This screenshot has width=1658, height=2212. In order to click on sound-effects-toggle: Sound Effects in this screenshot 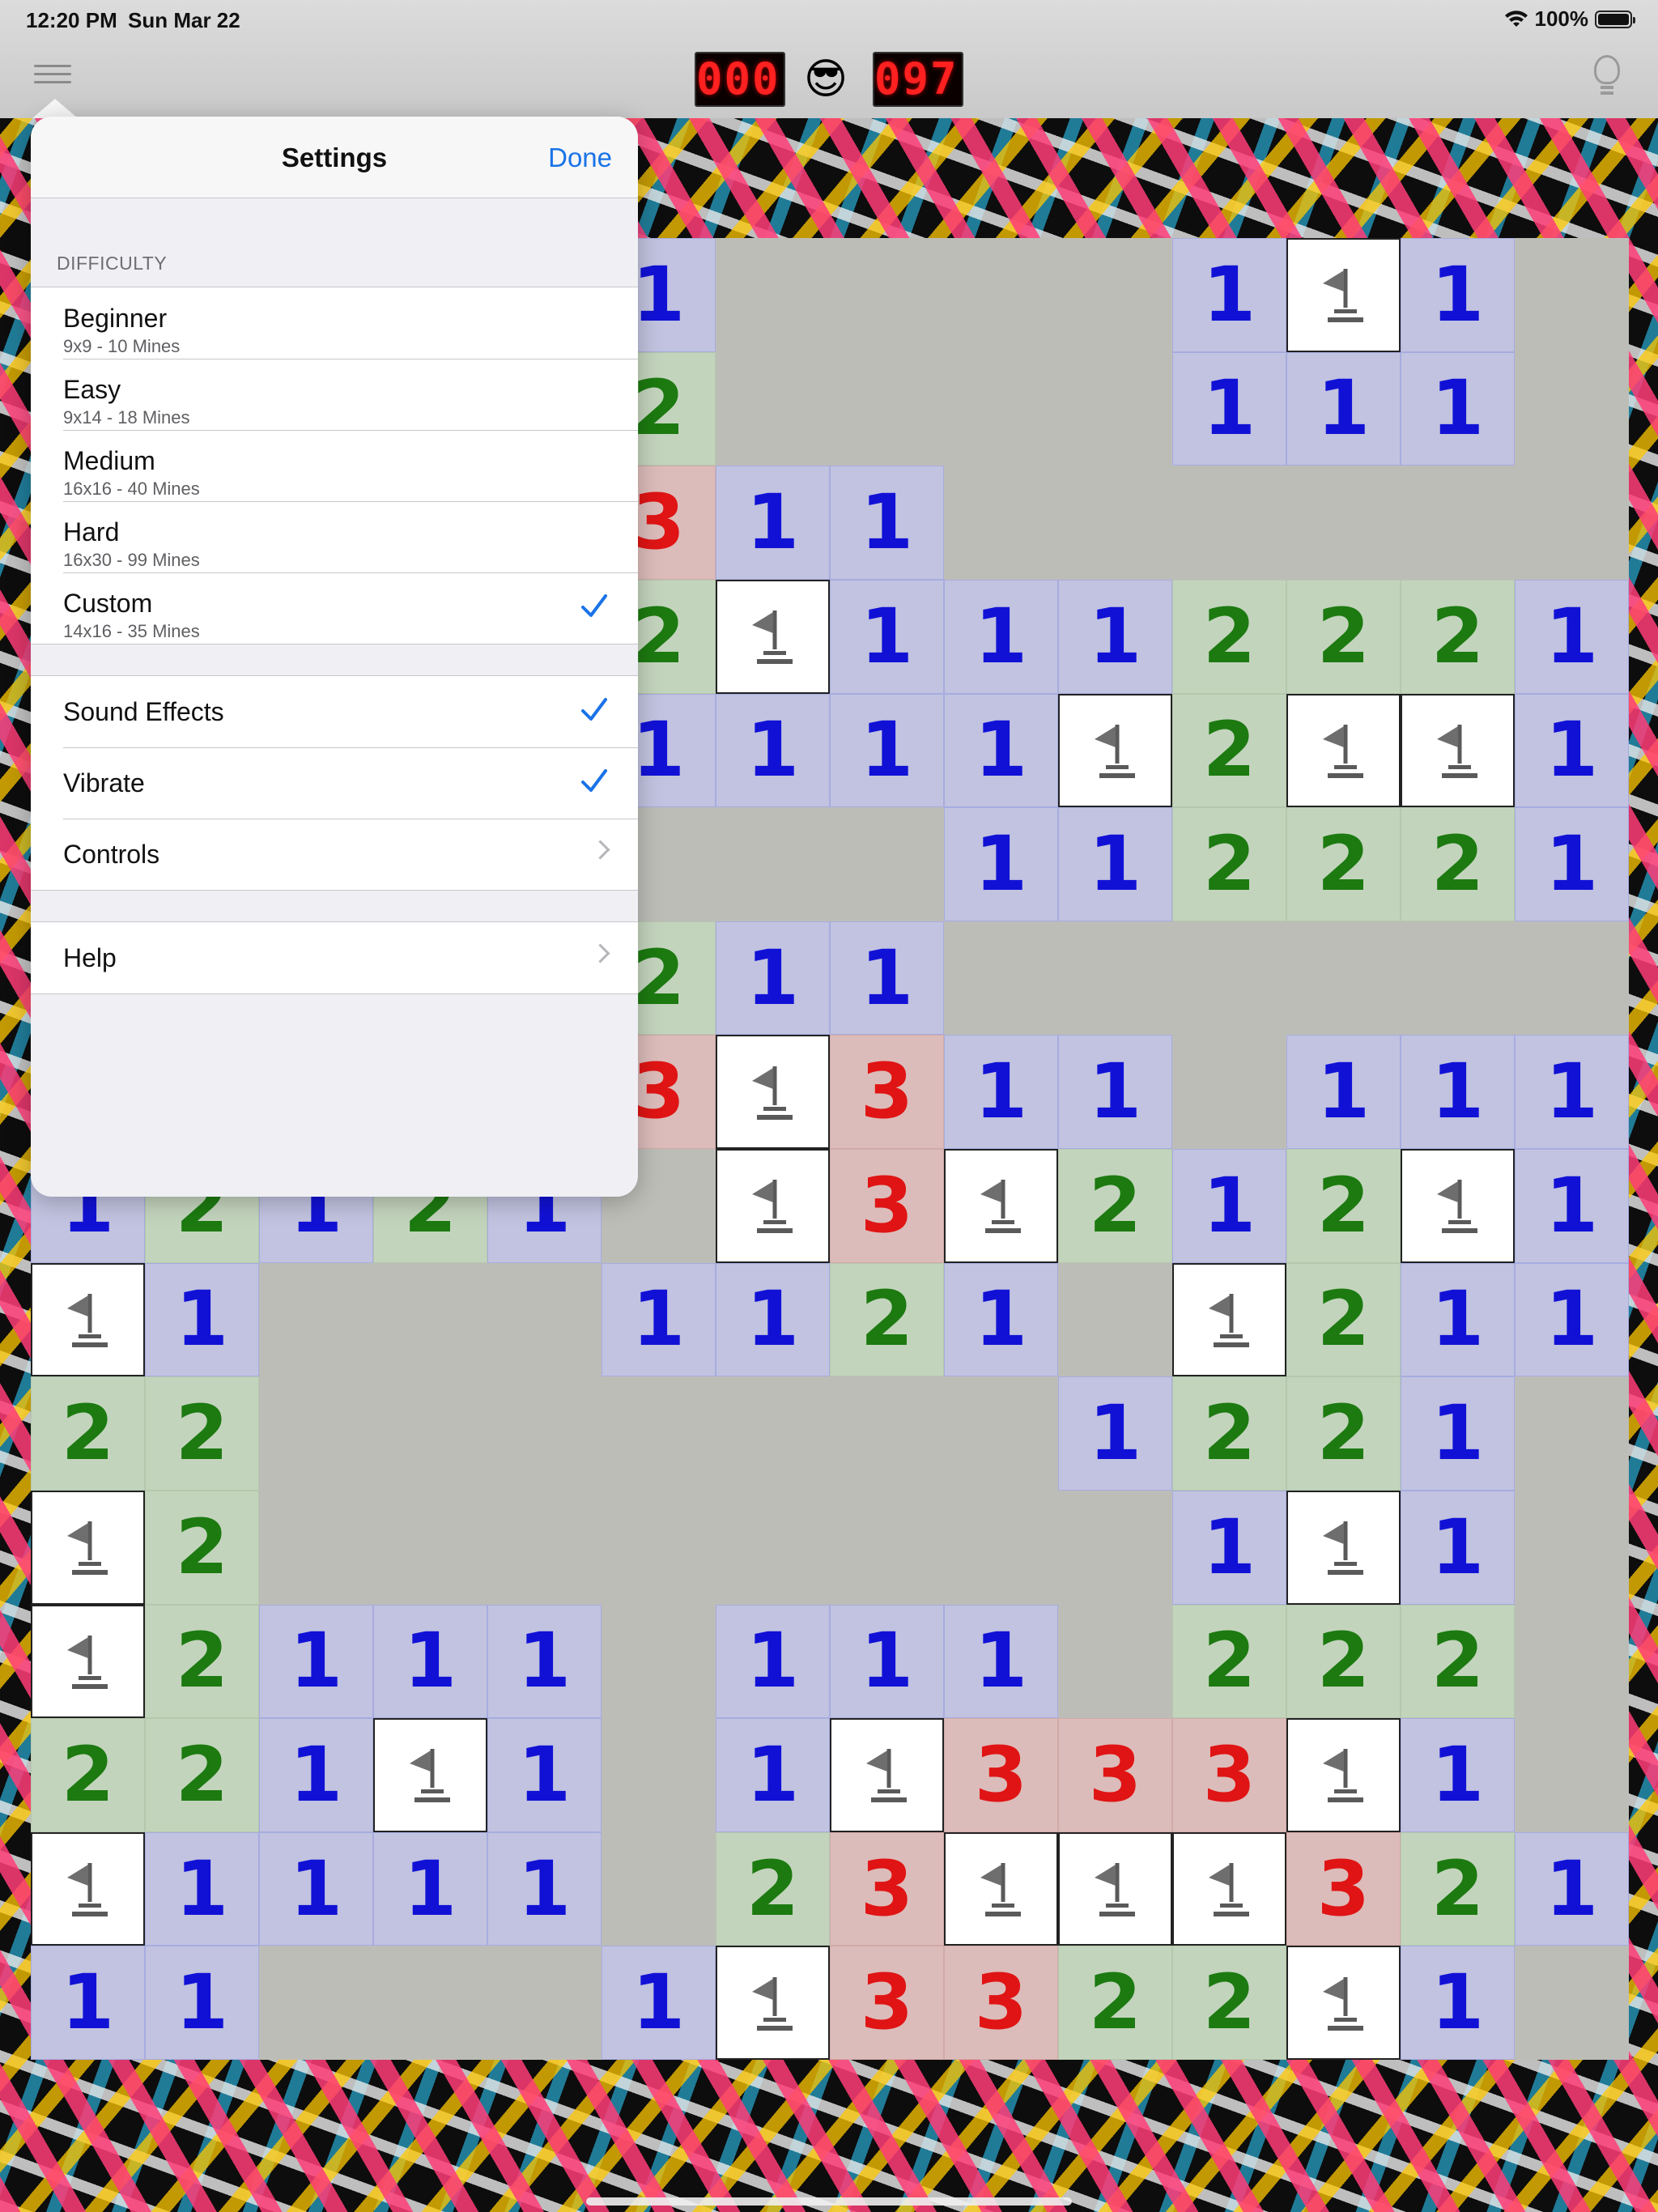, I will do `click(334, 711)`.